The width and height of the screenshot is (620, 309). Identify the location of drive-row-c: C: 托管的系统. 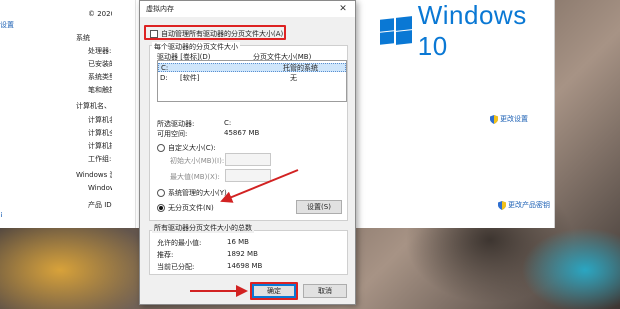
(252, 67).